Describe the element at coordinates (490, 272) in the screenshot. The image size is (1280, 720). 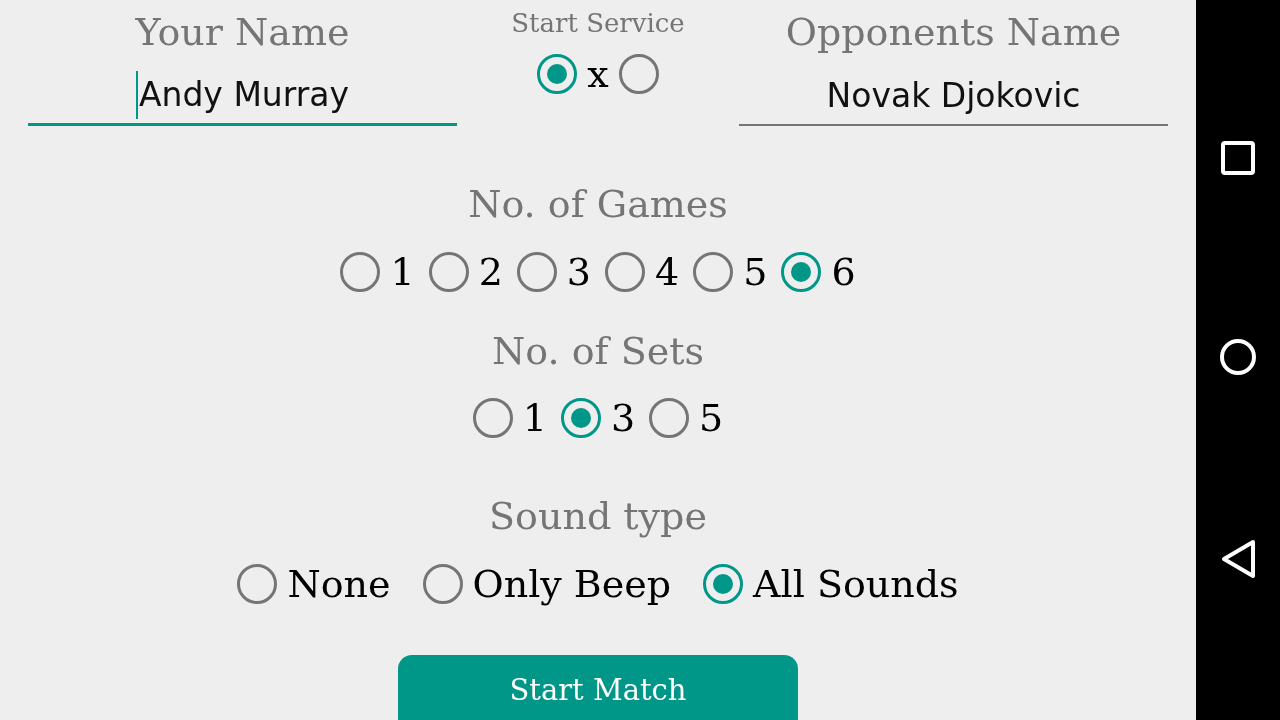
I see `option-label: 2` at that location.